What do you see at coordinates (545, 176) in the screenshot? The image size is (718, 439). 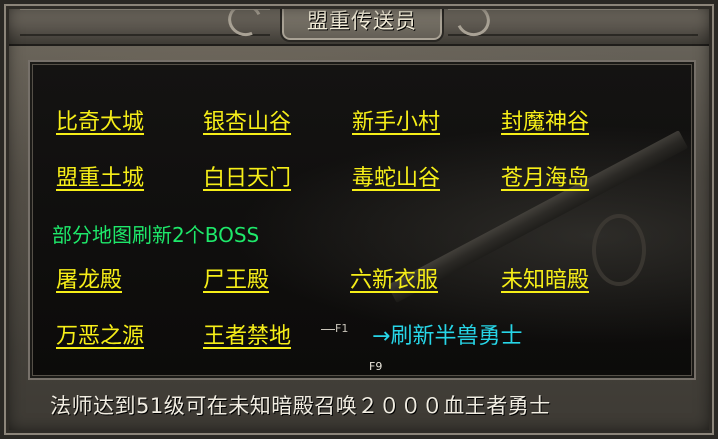 I see `destination-cangyue-island: 苍月海岛` at bounding box center [545, 176].